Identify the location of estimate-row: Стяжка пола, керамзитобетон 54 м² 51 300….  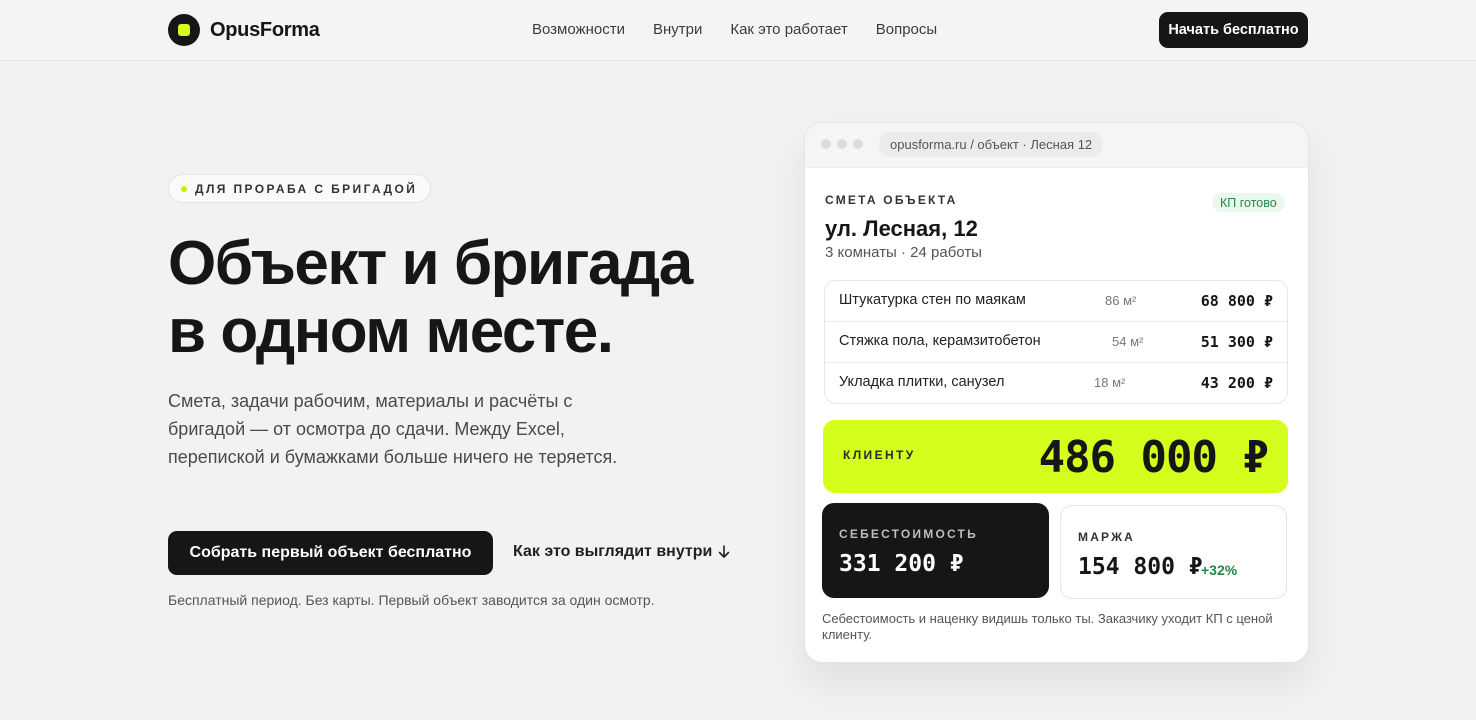
(1056, 342).